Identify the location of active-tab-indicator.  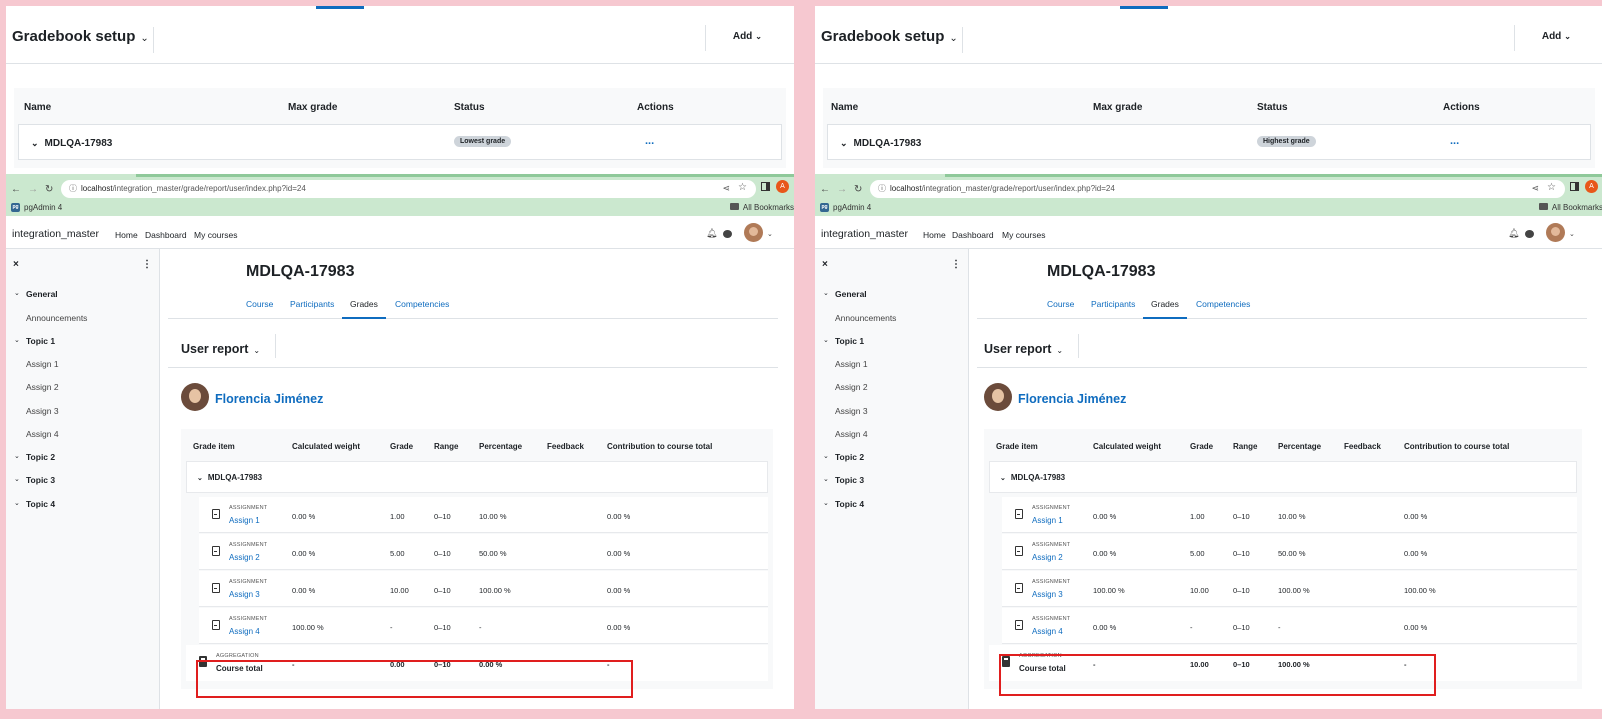
(1165, 318).